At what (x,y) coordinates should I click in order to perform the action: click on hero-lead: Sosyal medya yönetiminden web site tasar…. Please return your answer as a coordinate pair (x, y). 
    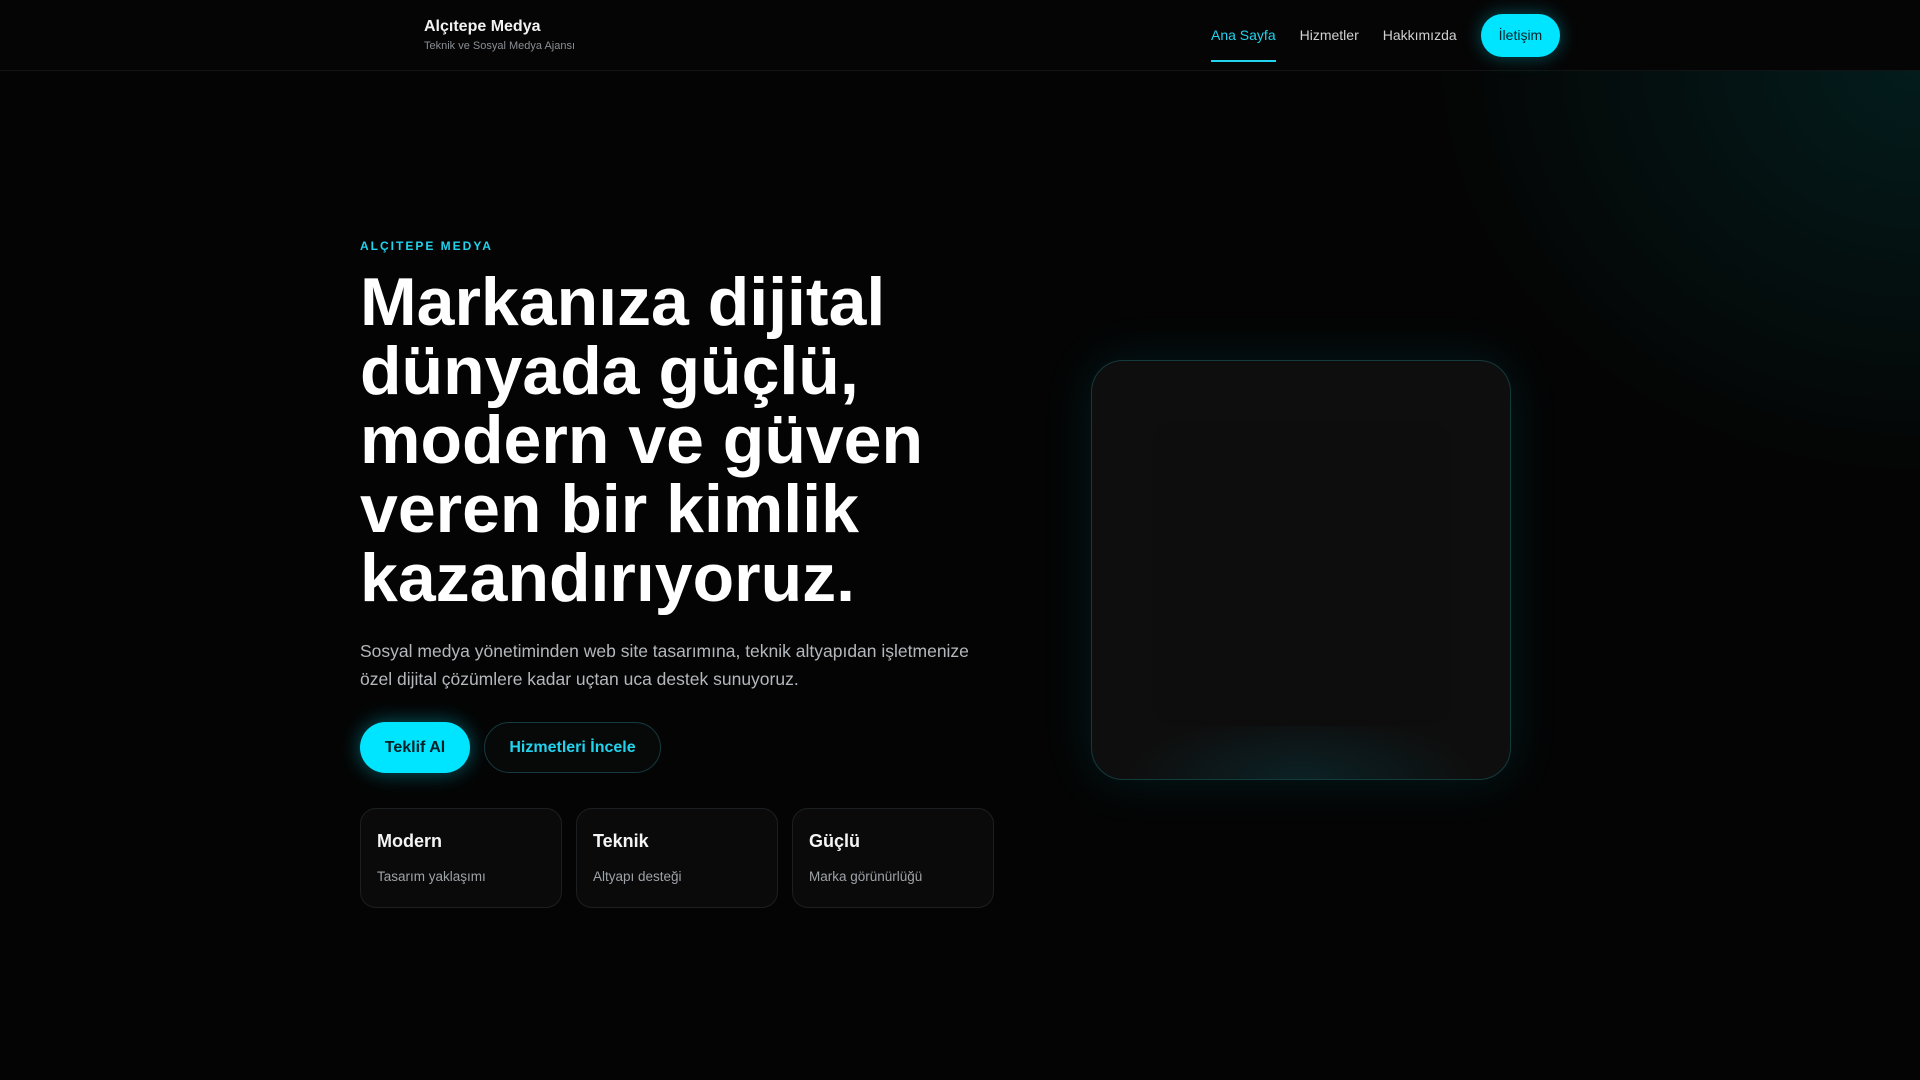
    Looking at the image, I should click on (664, 665).